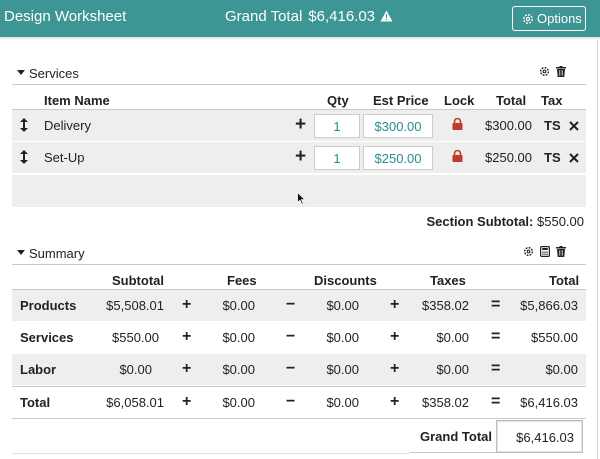 Image resolution: width=600 pixels, height=459 pixels. I want to click on section-subtotal: Section Subtotal: $550.00, so click(505, 221).